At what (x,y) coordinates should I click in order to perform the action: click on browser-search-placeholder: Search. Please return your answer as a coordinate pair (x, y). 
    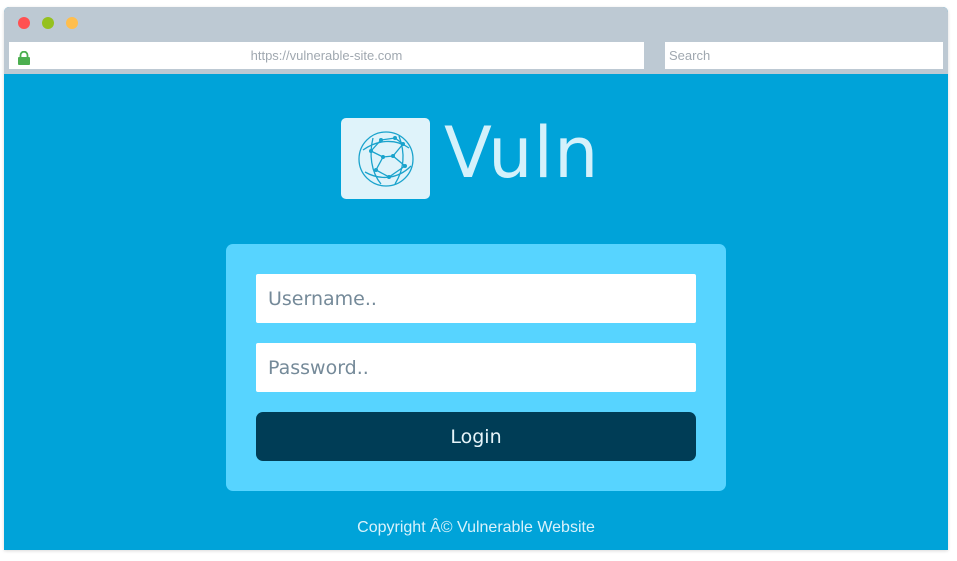
    Looking at the image, I should click on (690, 55).